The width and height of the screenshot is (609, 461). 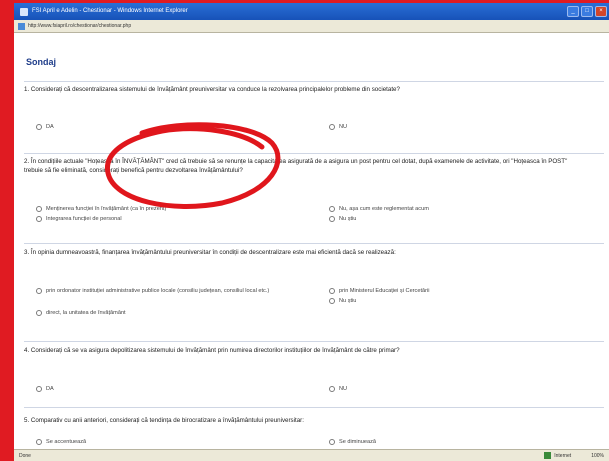 I want to click on option-nu-reglementat: Nu, așa cum este reglementat acum, so click(x=379, y=209).